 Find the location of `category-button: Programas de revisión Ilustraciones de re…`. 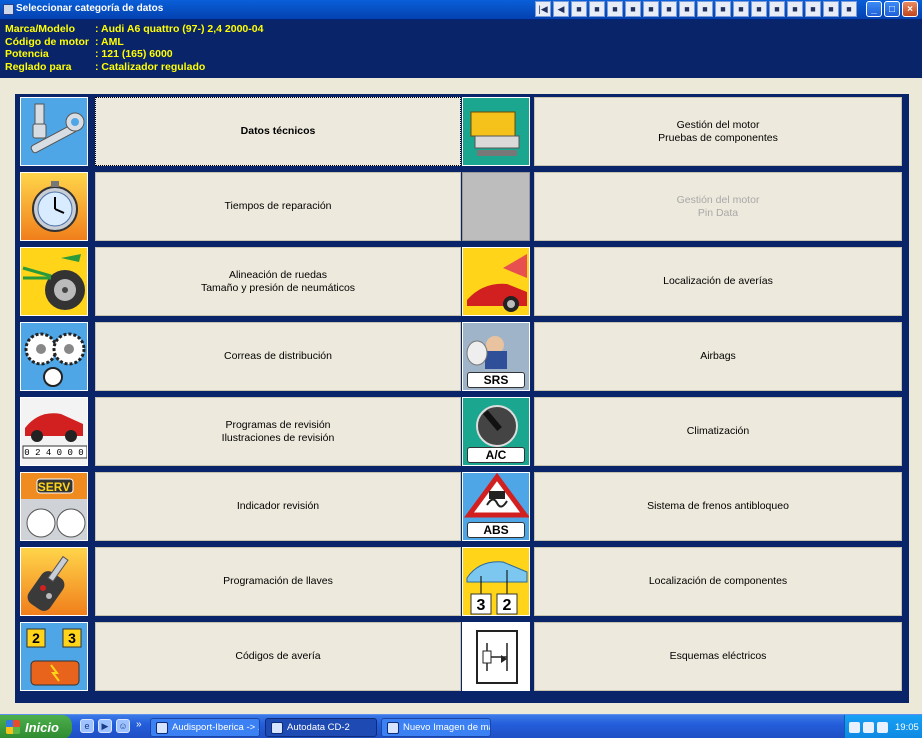

category-button: Programas de revisión Ilustraciones de re… is located at coordinates (278, 431).